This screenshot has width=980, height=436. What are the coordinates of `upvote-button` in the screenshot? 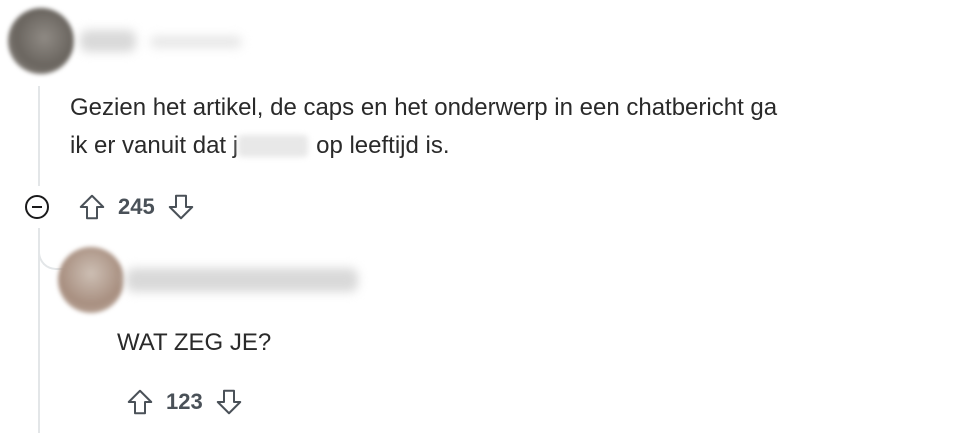 It's located at (92, 207).